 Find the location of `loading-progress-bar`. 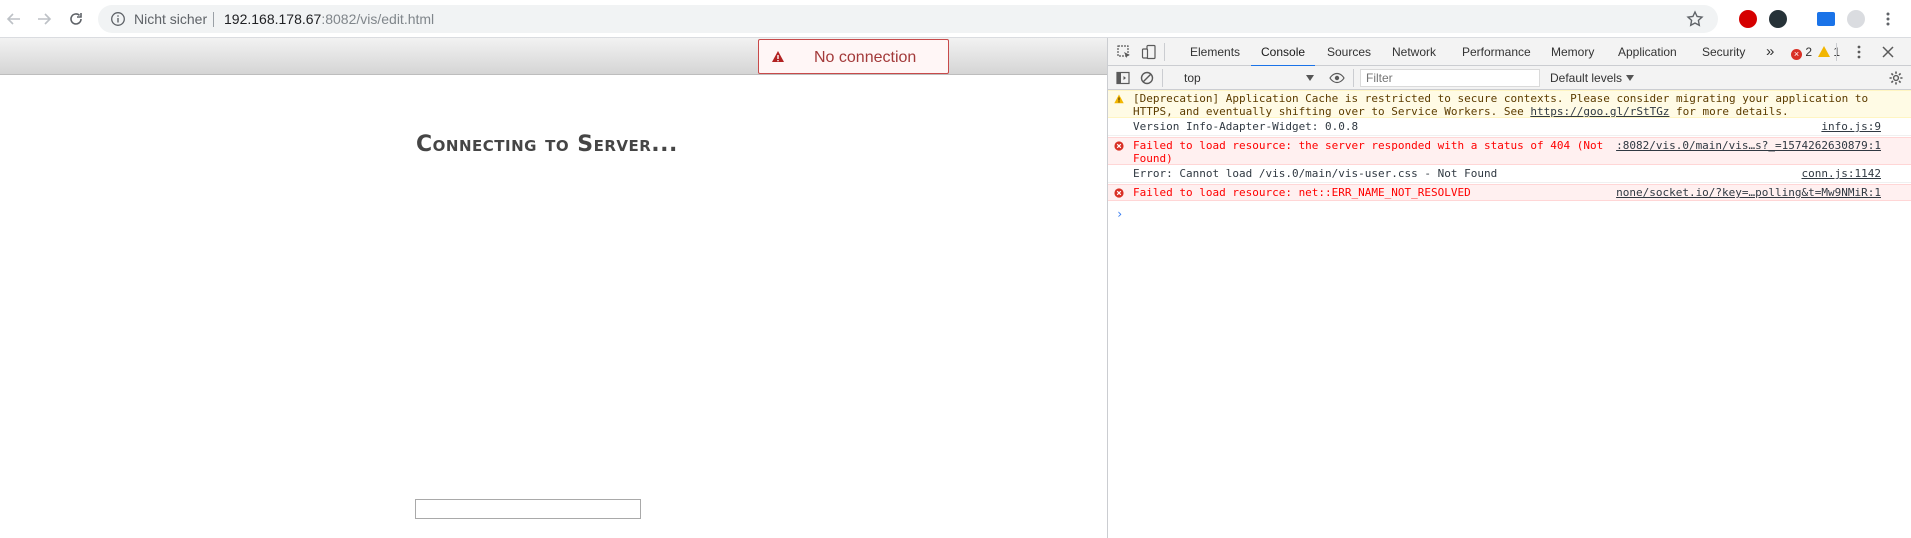

loading-progress-bar is located at coordinates (528, 509).